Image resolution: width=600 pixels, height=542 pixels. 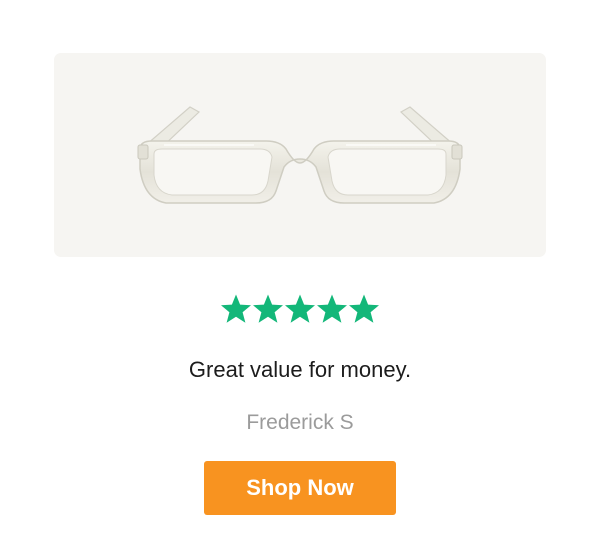 What do you see at coordinates (300, 488) in the screenshot?
I see `shop-now-button: Shop Now` at bounding box center [300, 488].